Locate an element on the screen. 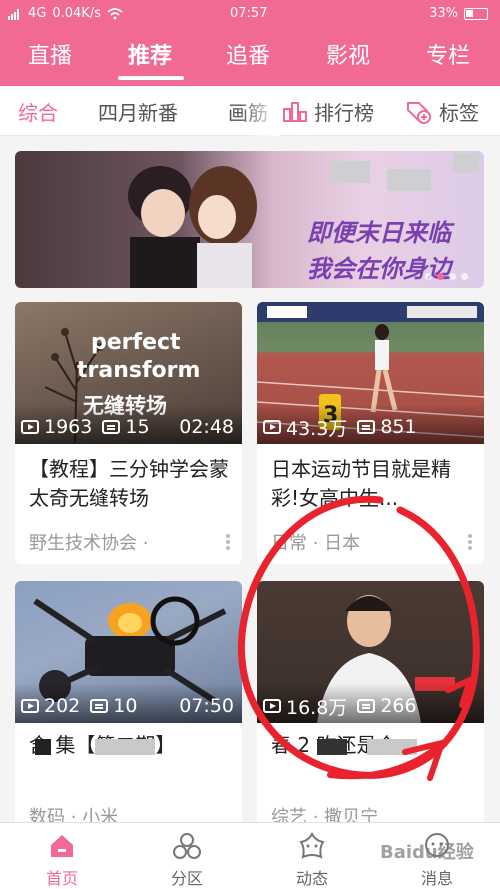 This screenshot has height=889, width=500. bottom-tab-activity: 动态 is located at coordinates (312, 860).